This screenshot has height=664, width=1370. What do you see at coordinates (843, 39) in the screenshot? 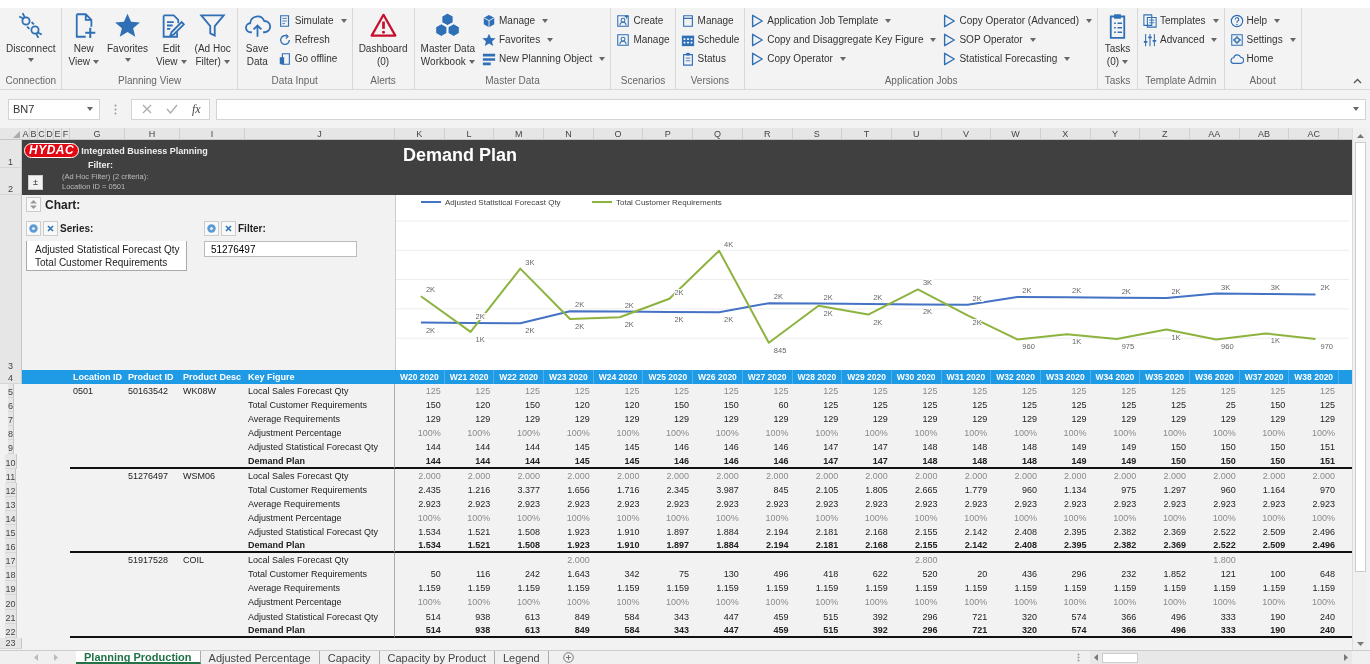
I see `ribbon-button: Copy and Disaggregate Key Figure` at bounding box center [843, 39].